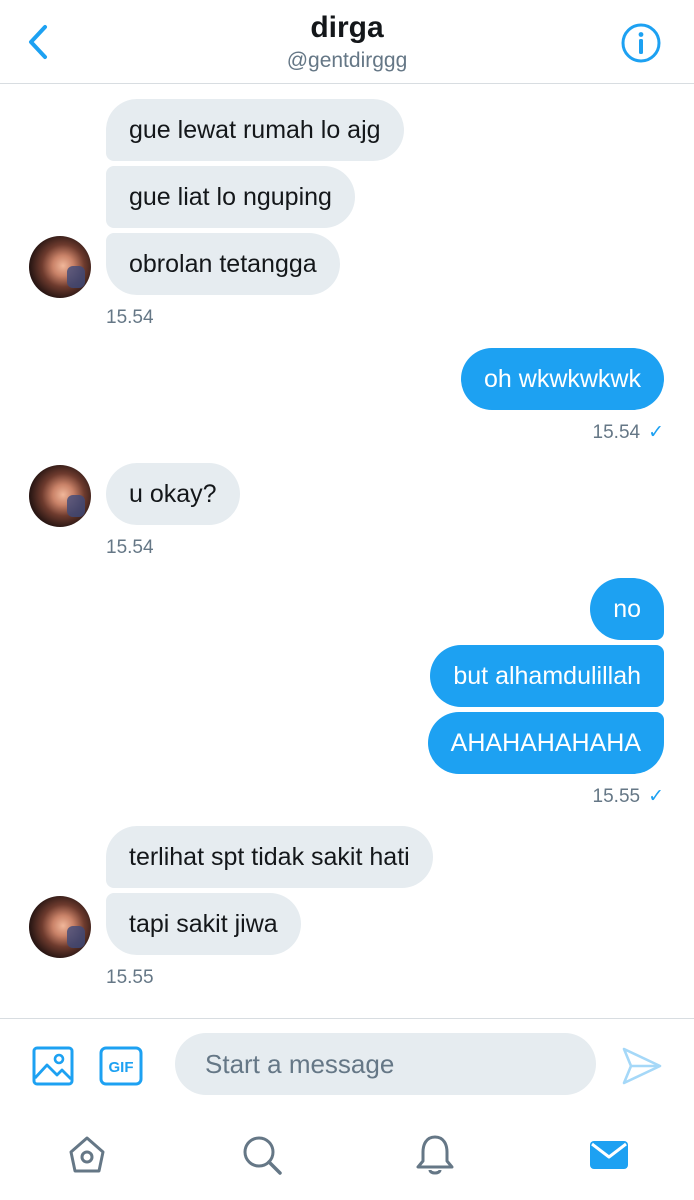 The image size is (694, 1200). Describe the element at coordinates (385, 1064) in the screenshot. I see `message-input` at that location.